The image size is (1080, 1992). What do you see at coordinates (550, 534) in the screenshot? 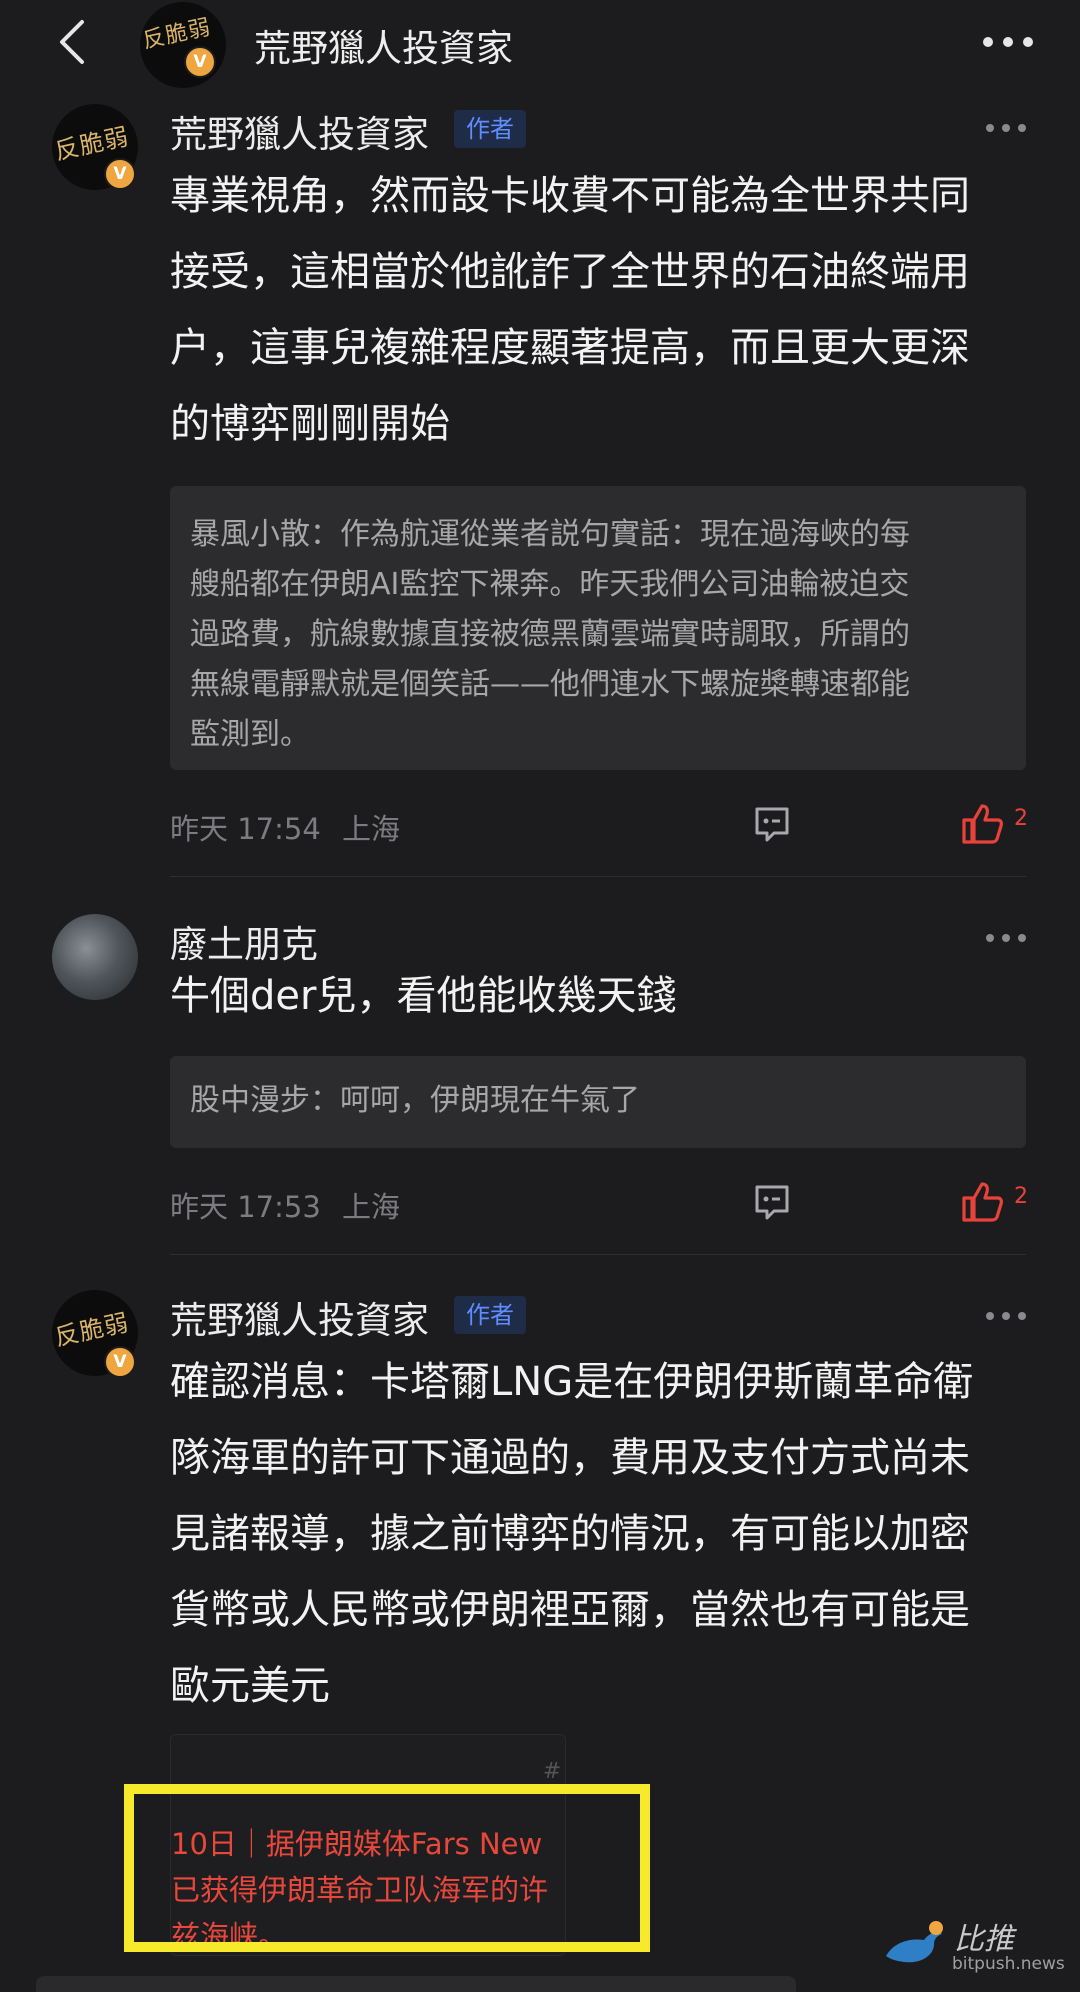
I see `quote-line: 暴風小散：作為航運從業者説句實話：現在過海峽的每` at bounding box center [550, 534].